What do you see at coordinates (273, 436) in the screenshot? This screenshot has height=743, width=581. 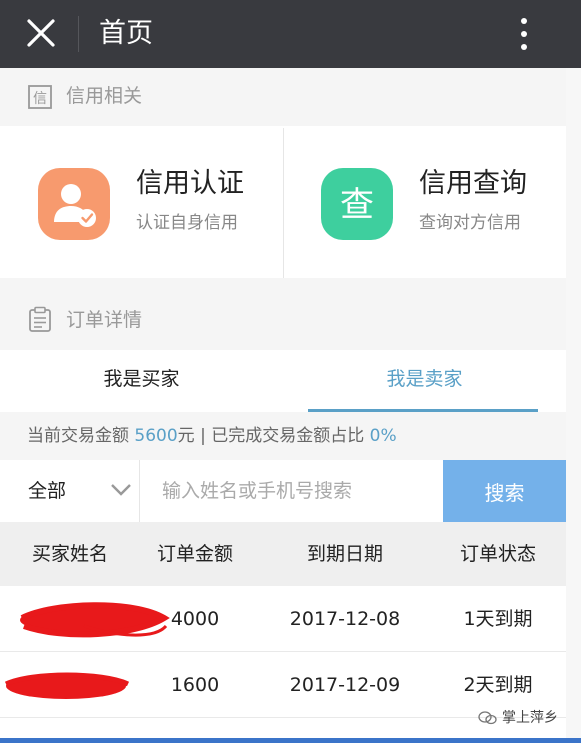 I see `summary-mid: 元 | 已完成交易金额占比` at bounding box center [273, 436].